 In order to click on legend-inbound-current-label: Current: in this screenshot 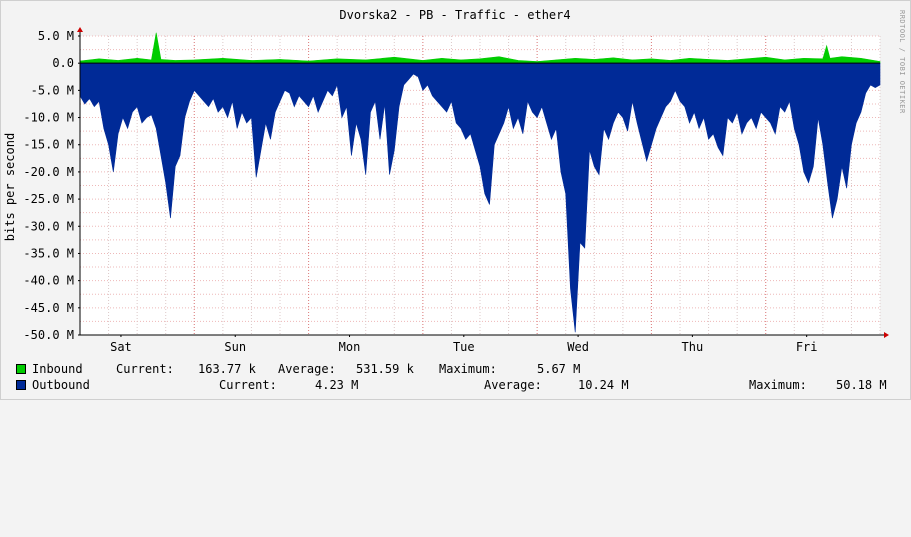, I will do `click(145, 369)`.